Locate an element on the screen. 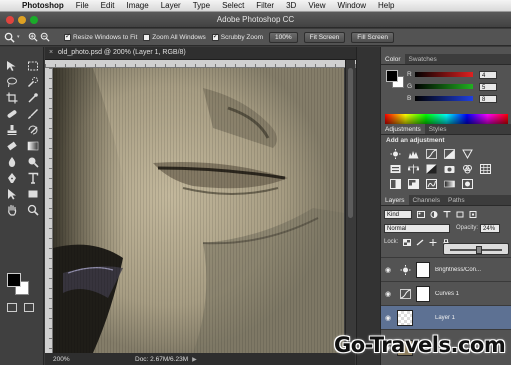  tab-color: Color is located at coordinates (393, 59).